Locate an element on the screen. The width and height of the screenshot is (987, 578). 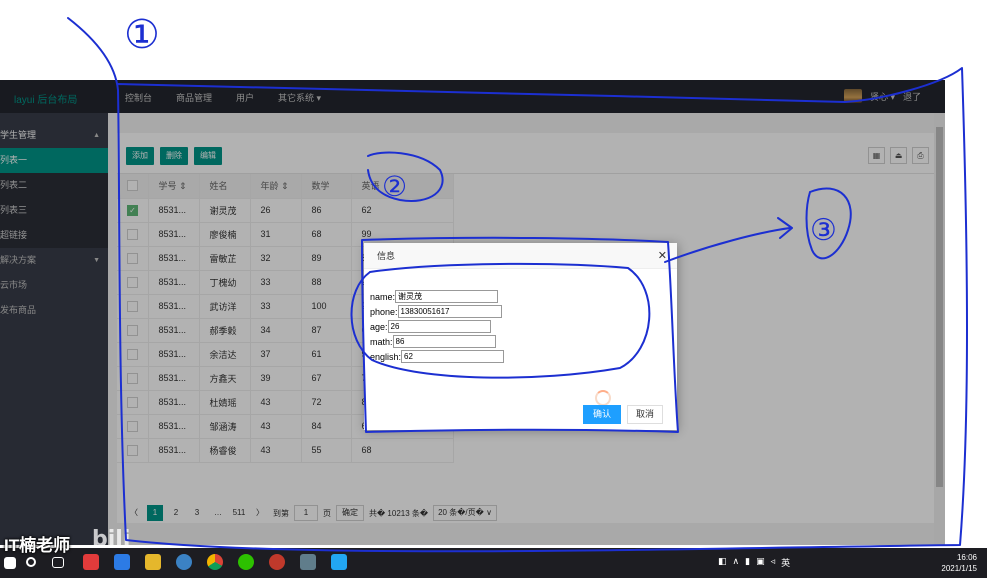
annotation-1: ① is located at coordinates (142, 35).